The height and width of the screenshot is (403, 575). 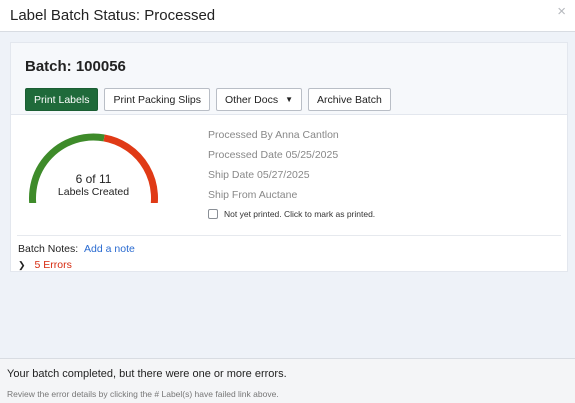 I want to click on errors-toggle: ❯ 5 Errors, so click(x=45, y=265).